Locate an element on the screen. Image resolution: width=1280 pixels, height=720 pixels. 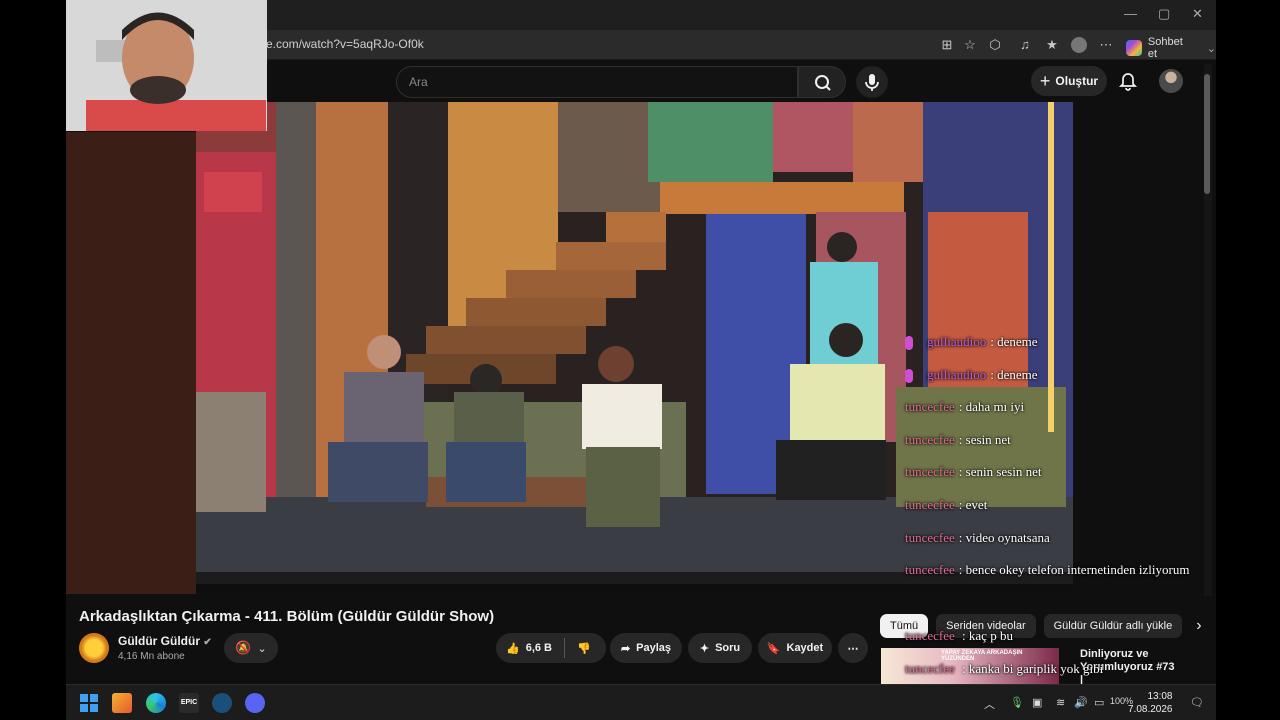
like-dislike-group: 👍 6,6 B 👎 is located at coordinates (551, 648).